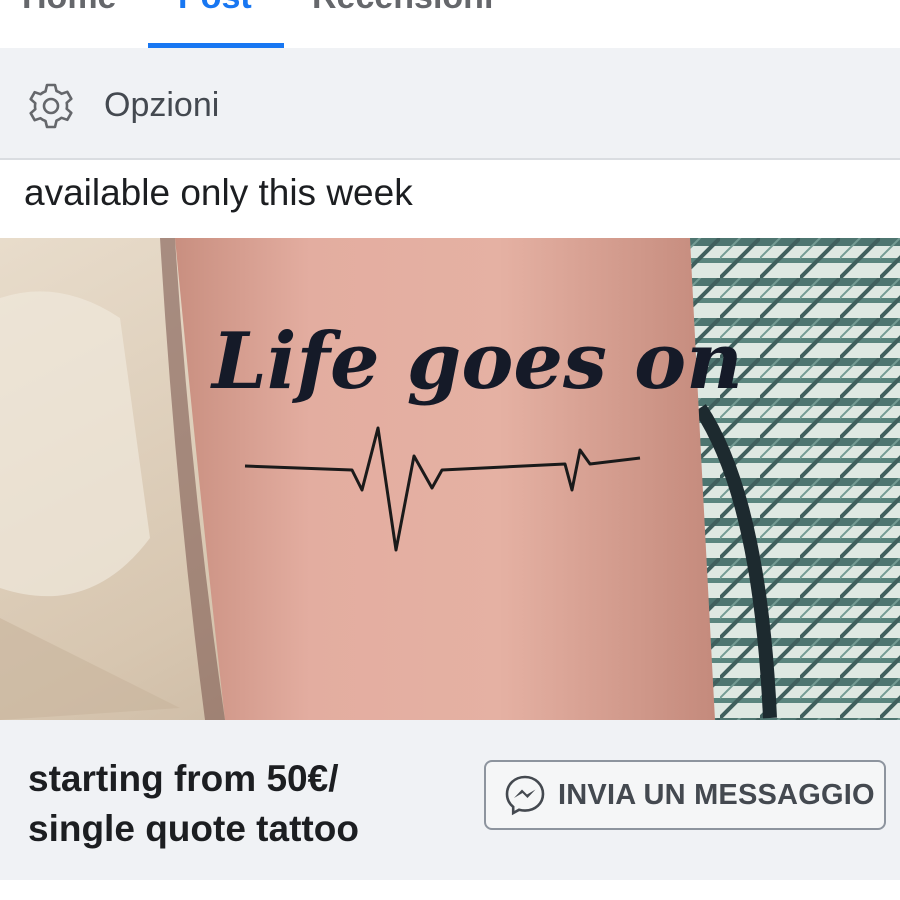 The height and width of the screenshot is (900, 900). Describe the element at coordinates (525, 795) in the screenshot. I see `messenger-icon` at that location.